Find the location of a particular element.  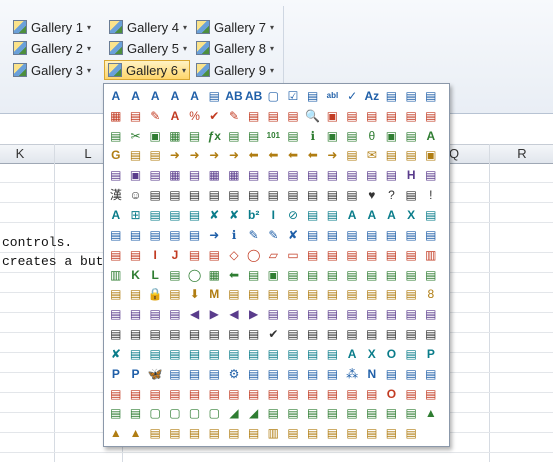

gallery-item-icon: K is located at coordinates (136, 275).